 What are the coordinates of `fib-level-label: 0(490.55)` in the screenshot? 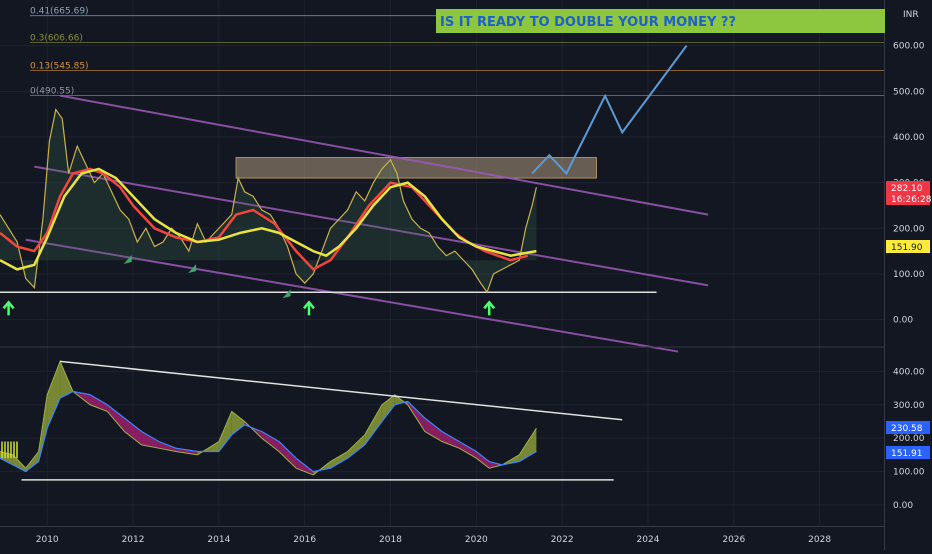 It's located at (52, 92).